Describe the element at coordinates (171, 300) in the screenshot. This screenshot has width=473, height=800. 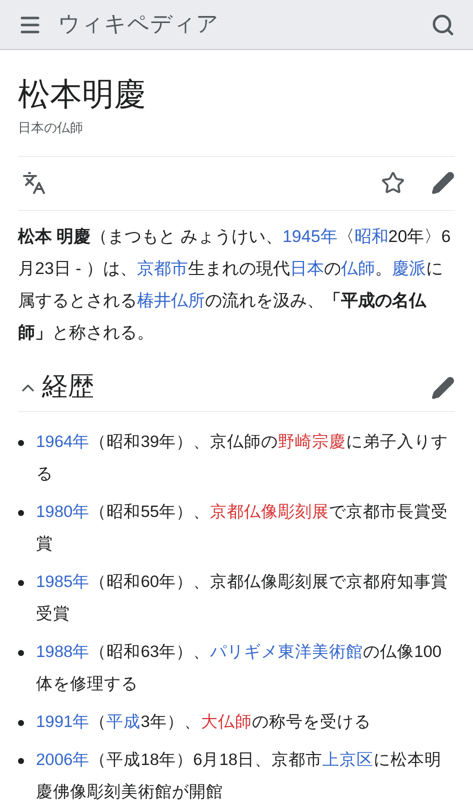
I see `article-link: 椿井仏所` at that location.